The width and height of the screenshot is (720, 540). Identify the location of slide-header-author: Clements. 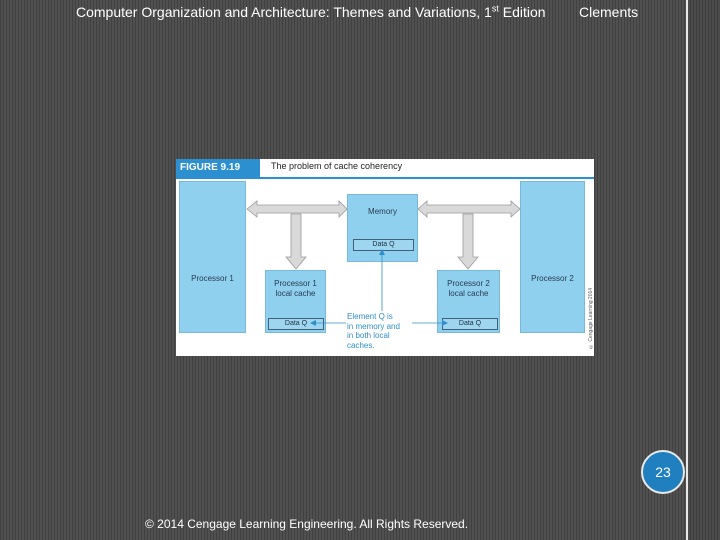
(609, 12).